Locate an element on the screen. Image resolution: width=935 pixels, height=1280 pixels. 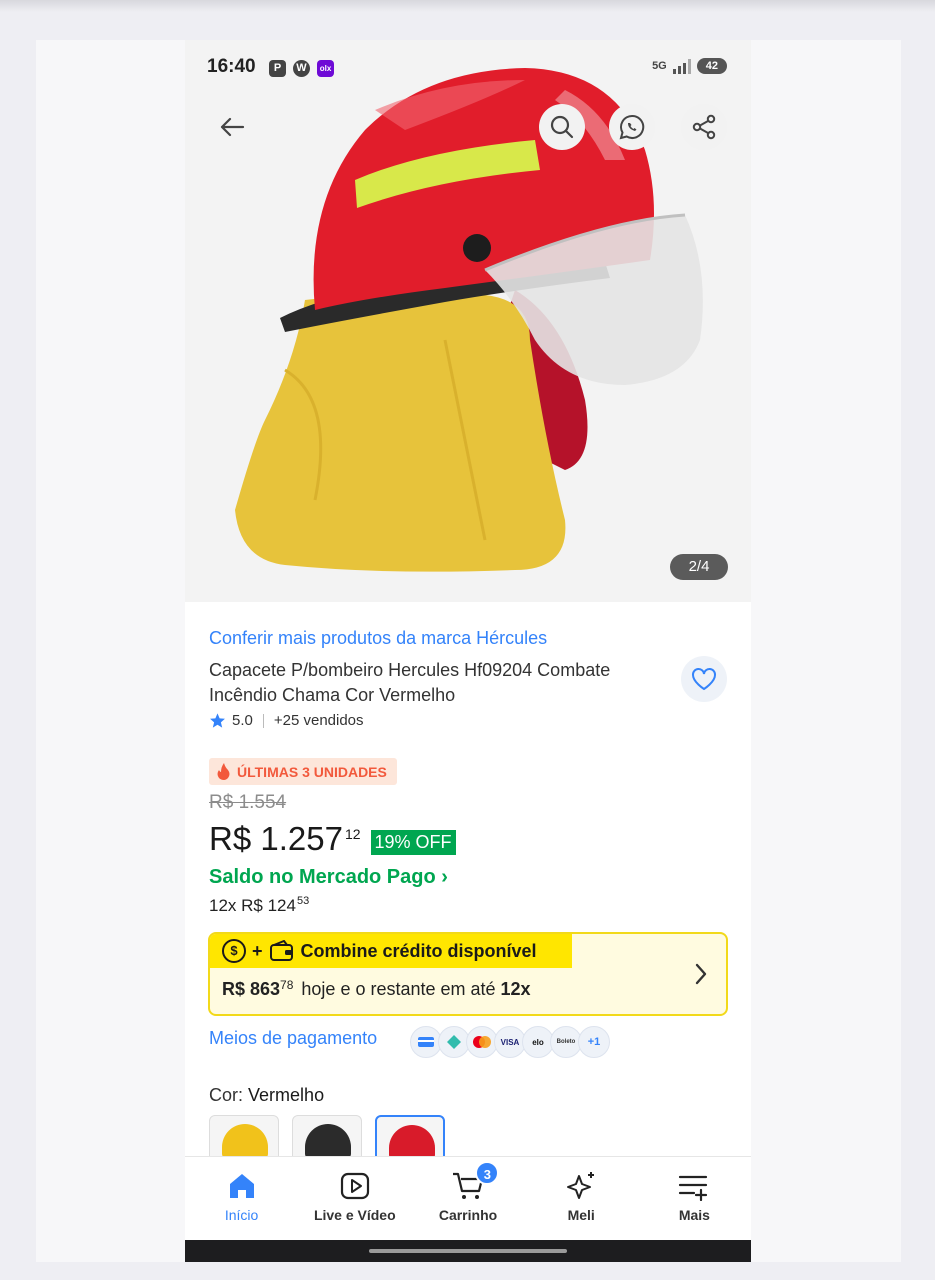
stock-badge: ÚLTIMAS 3 UNIDADES is located at coordinates (303, 771).